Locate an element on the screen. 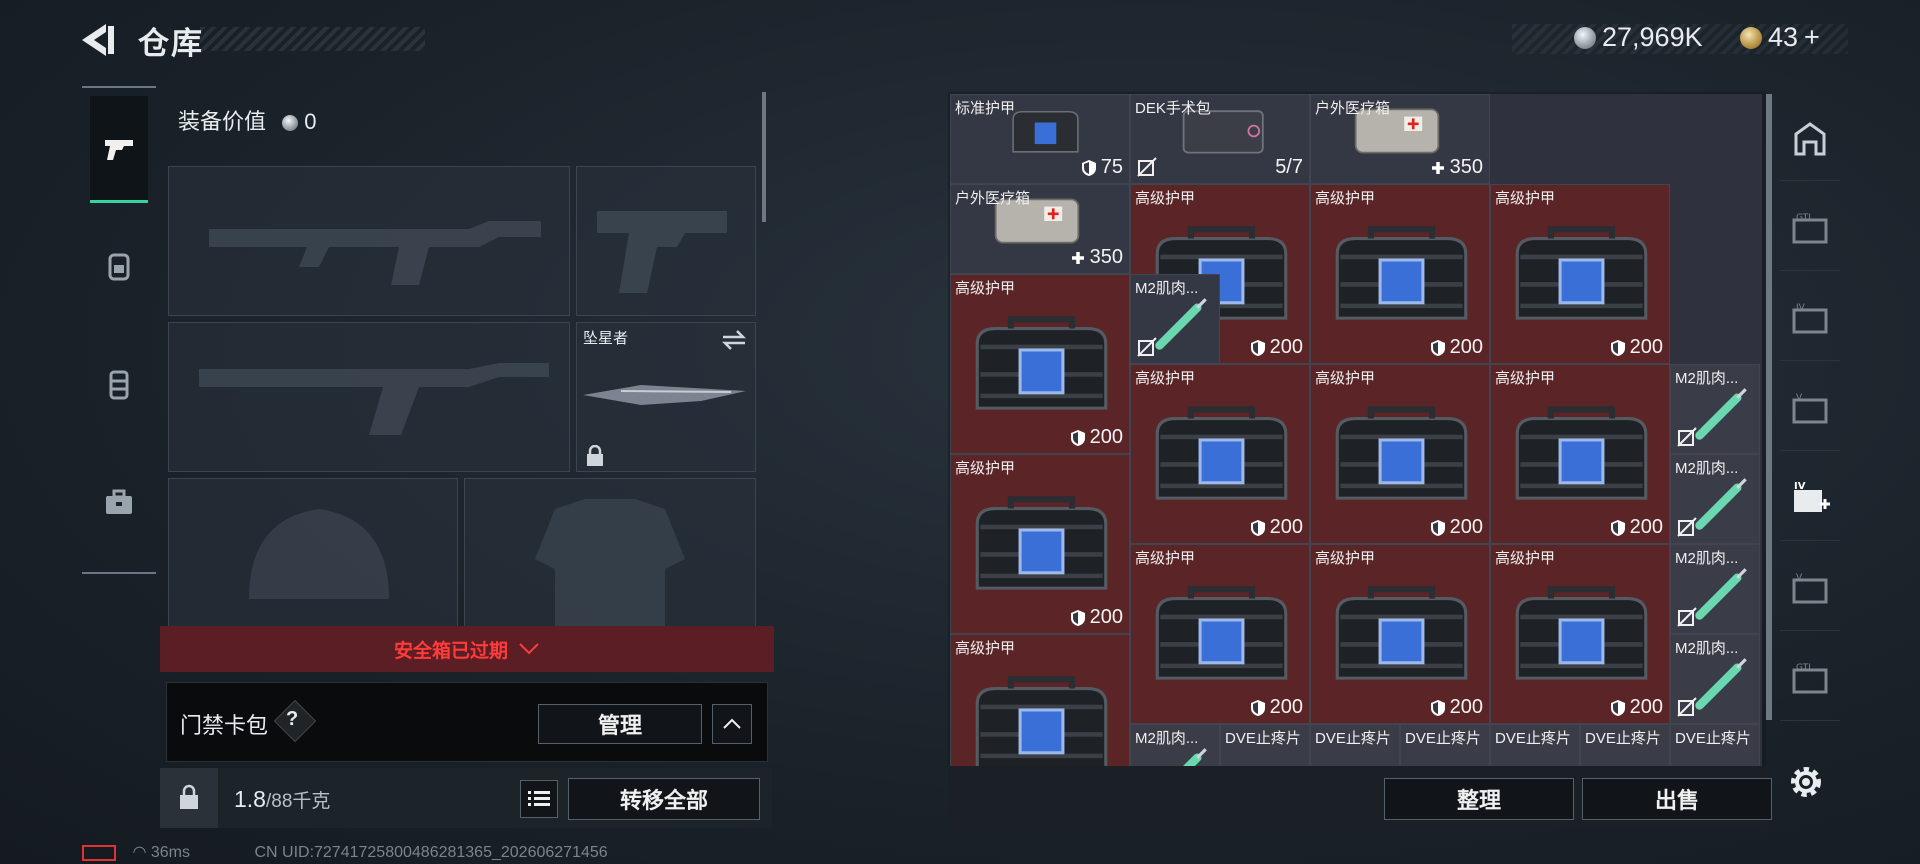  sort-button: 整理 is located at coordinates (1479, 799).